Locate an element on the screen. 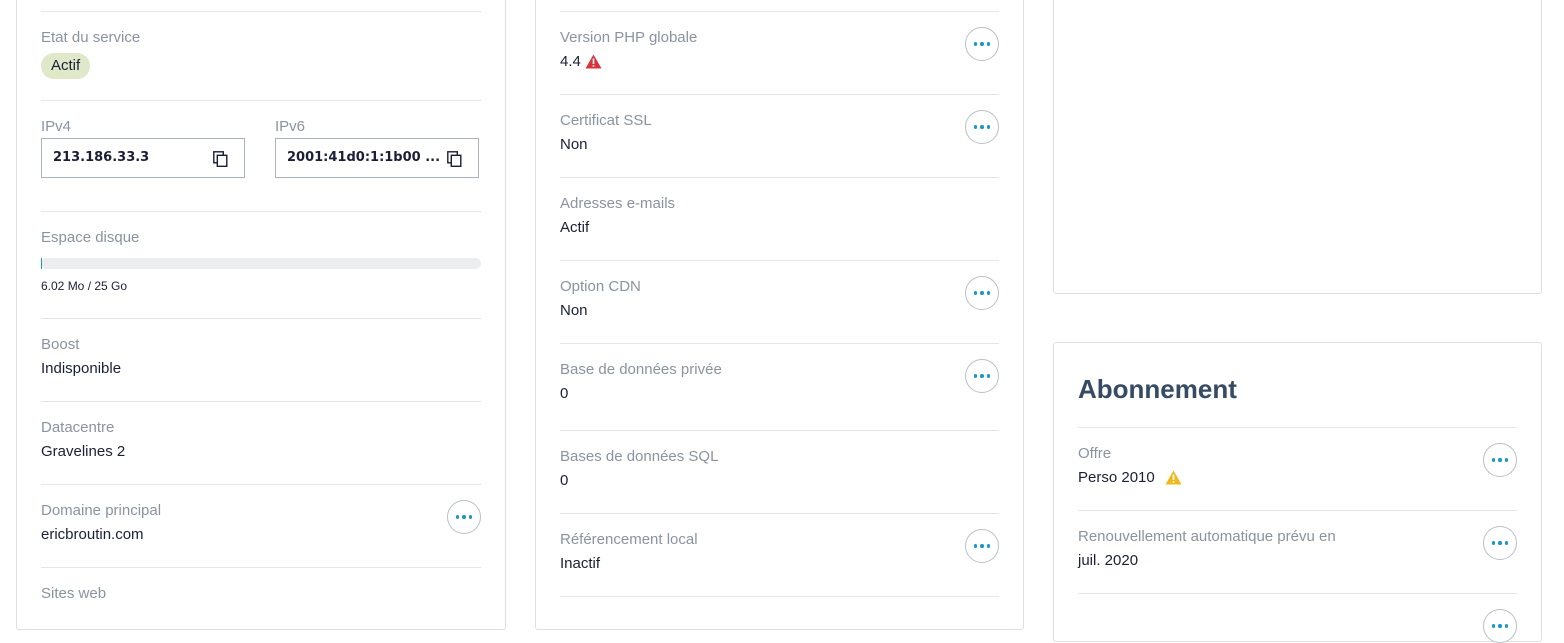 This screenshot has width=1564, height=643. main-domain-label: Domaine principal is located at coordinates (101, 510).